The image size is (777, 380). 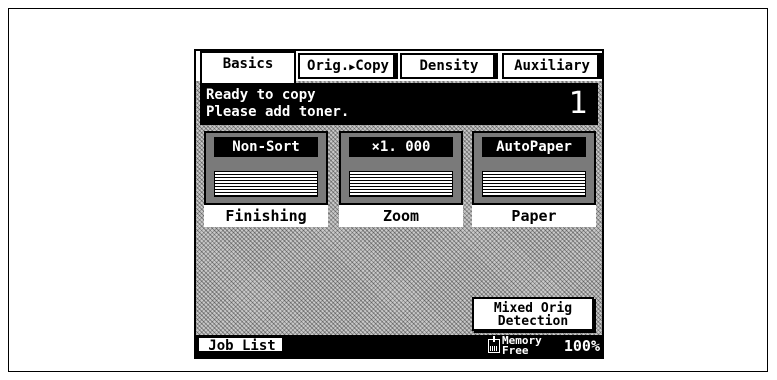 I want to click on paper-button: AutoPaper, so click(x=534, y=168).